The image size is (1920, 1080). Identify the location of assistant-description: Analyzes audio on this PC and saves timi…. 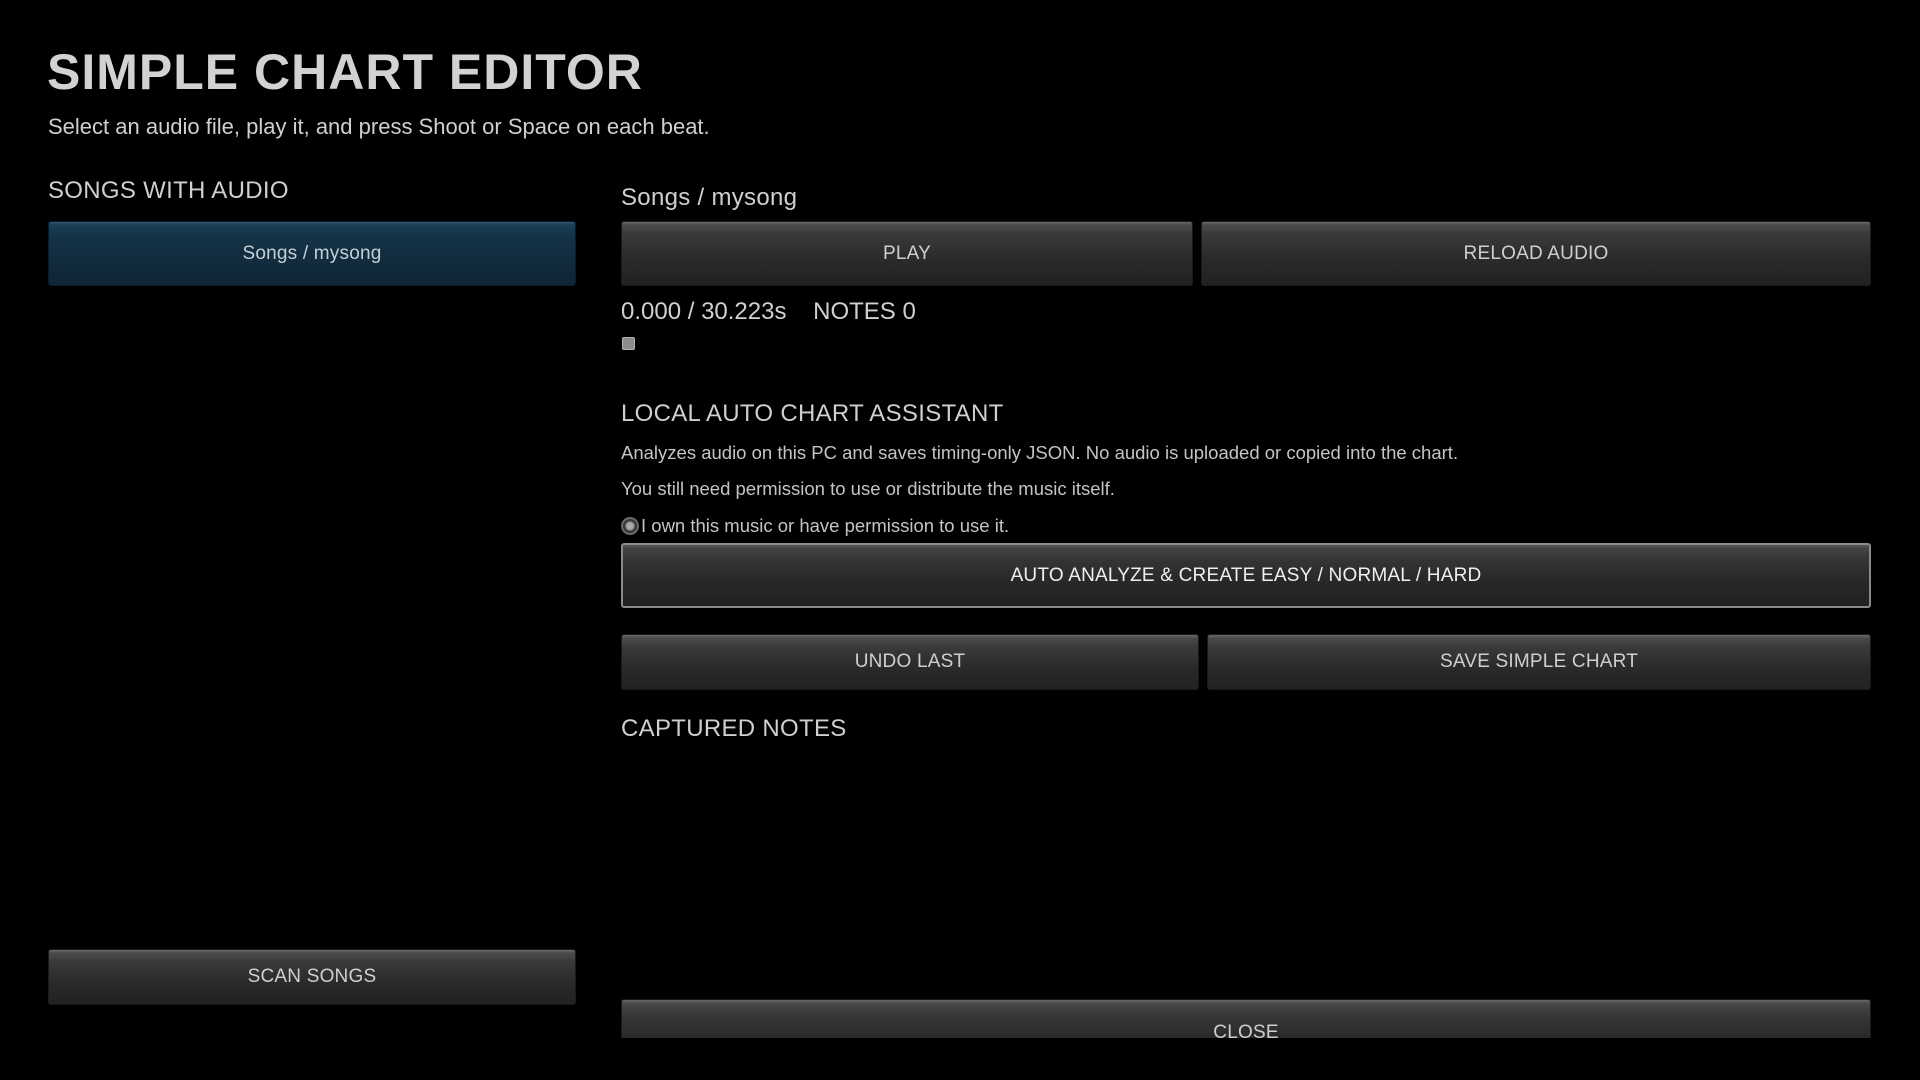
(1040, 452).